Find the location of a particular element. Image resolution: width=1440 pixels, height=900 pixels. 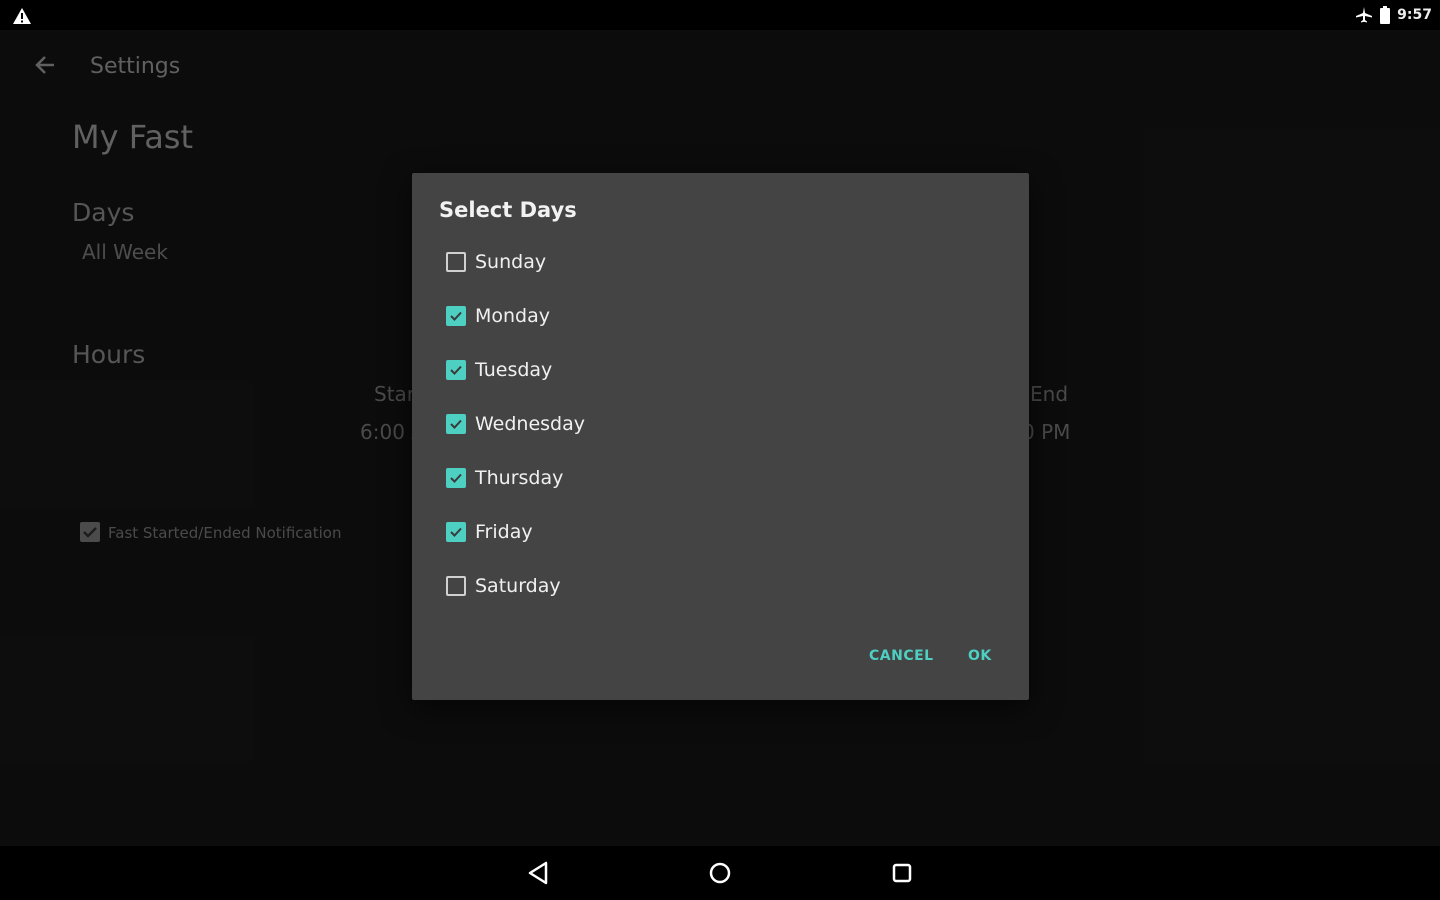

day-option-label: Wednesday is located at coordinates (530, 424).